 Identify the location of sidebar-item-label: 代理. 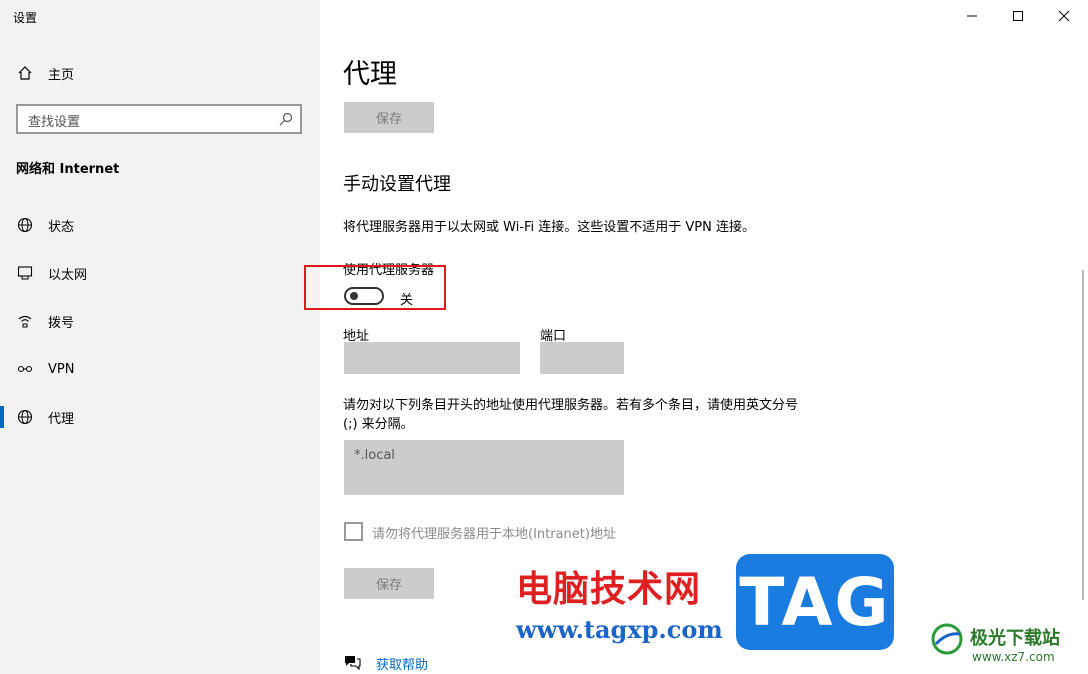
(61, 419).